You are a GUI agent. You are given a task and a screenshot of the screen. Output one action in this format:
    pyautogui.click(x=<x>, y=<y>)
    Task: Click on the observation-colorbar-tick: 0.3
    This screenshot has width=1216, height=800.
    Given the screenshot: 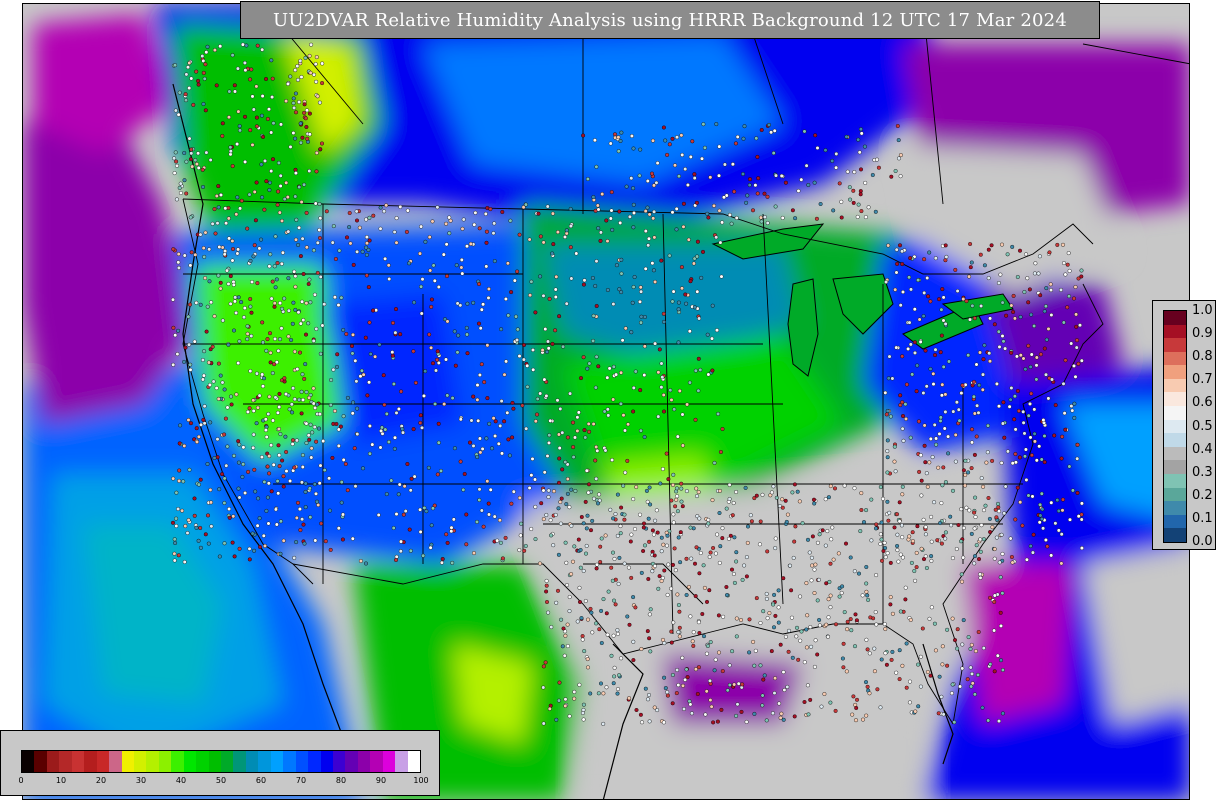 What is the action you would take?
    pyautogui.click(x=1202, y=472)
    